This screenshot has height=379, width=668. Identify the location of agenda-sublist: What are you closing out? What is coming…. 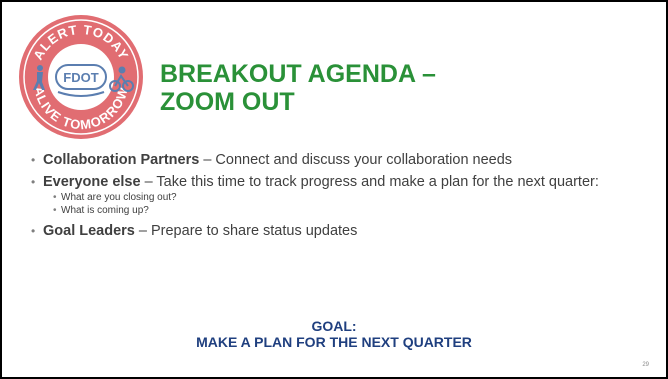
(347, 204).